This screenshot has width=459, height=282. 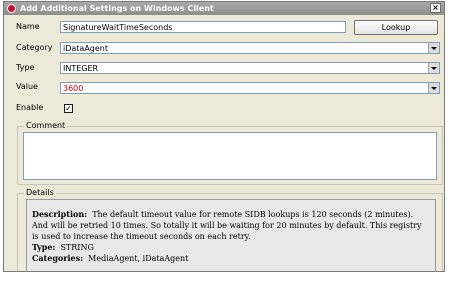 I want to click on categories-value: MediaAgent, iDataAgent, so click(x=138, y=258).